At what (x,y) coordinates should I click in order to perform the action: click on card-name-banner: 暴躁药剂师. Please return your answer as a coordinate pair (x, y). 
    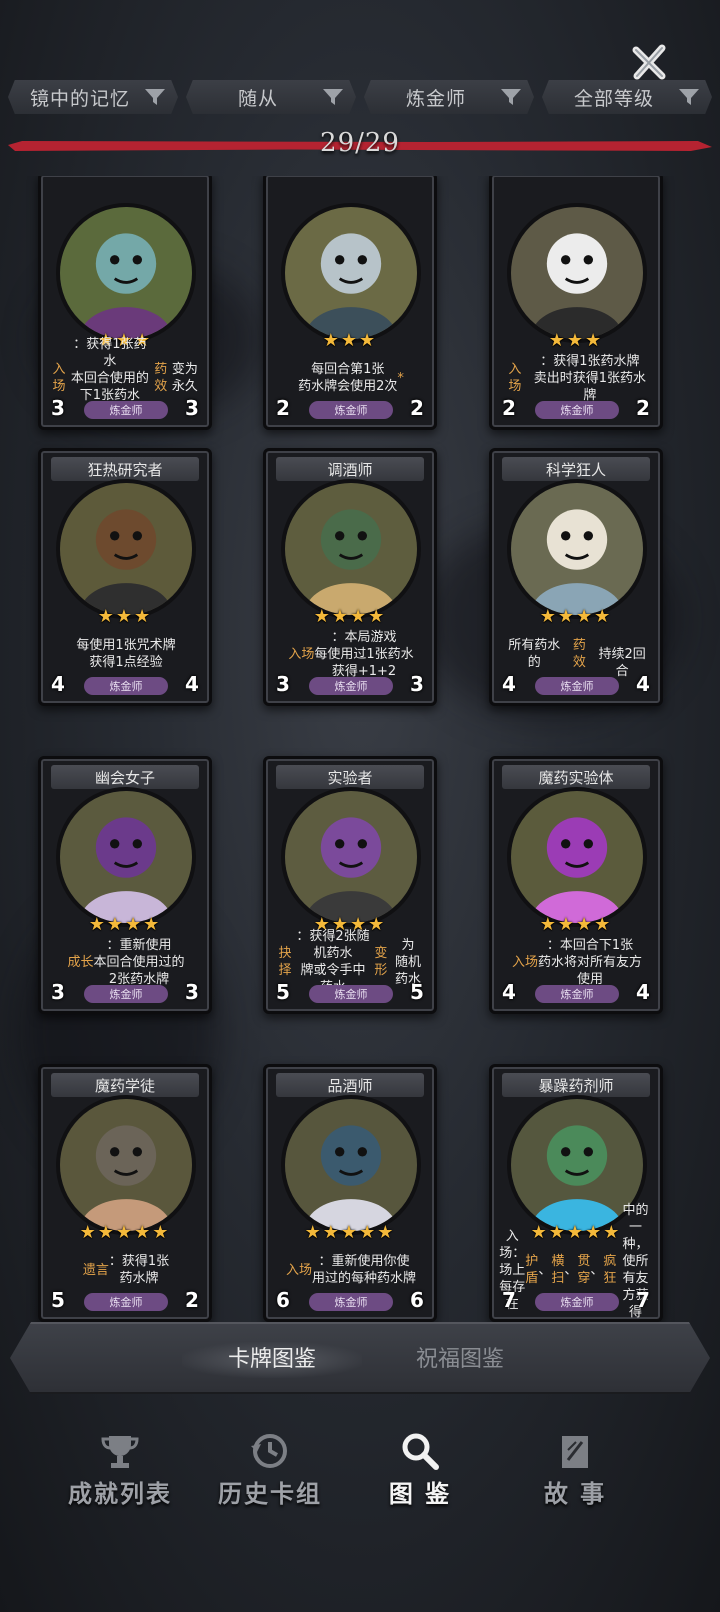
    Looking at the image, I should click on (576, 1085).